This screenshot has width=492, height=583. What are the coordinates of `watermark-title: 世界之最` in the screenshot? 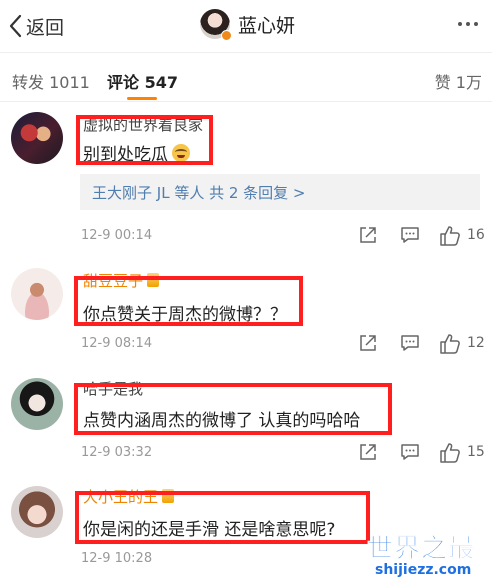 It's located at (421, 549).